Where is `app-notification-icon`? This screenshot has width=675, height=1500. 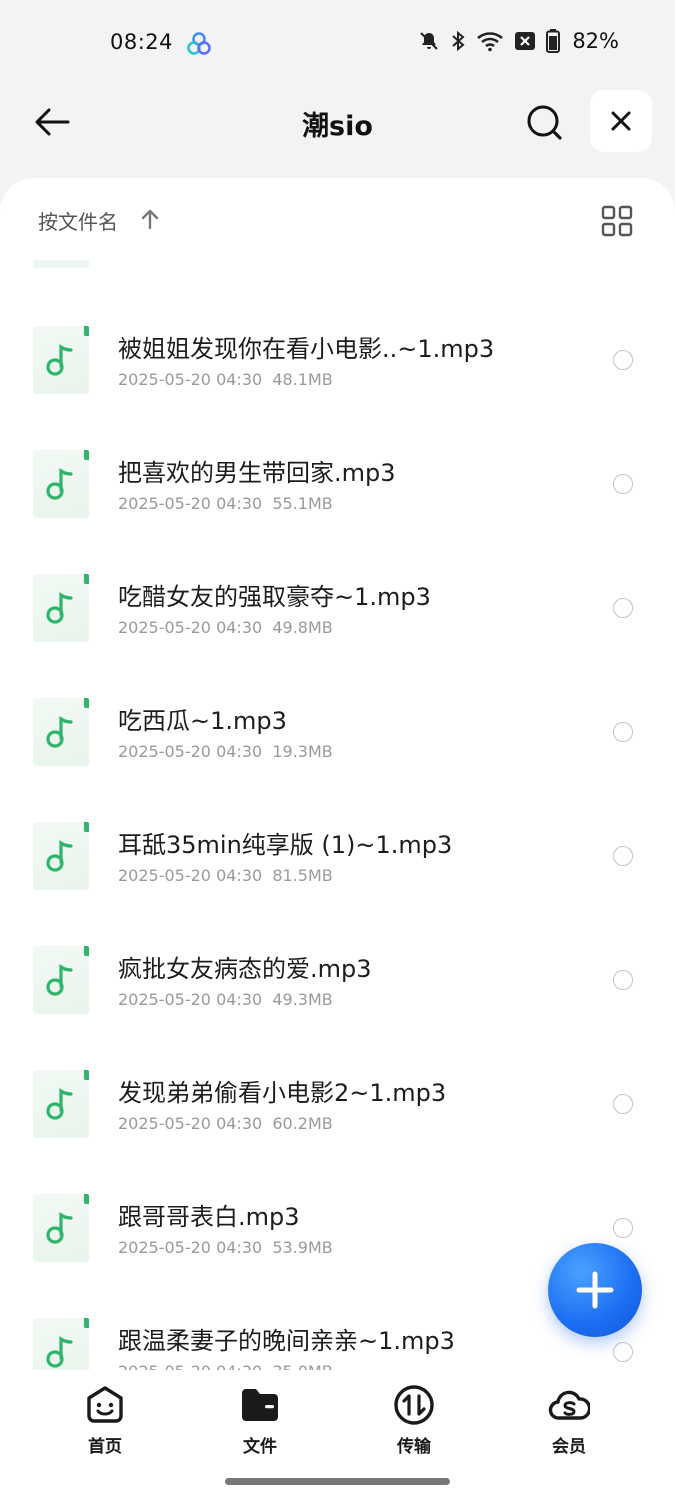 app-notification-icon is located at coordinates (199, 44).